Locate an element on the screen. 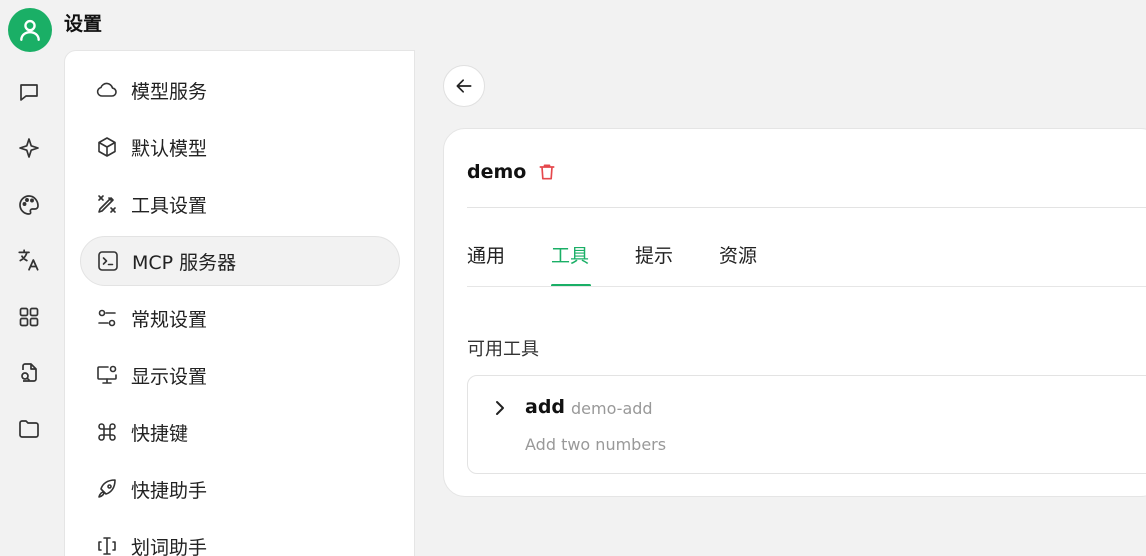  cube-icon is located at coordinates (107, 147).